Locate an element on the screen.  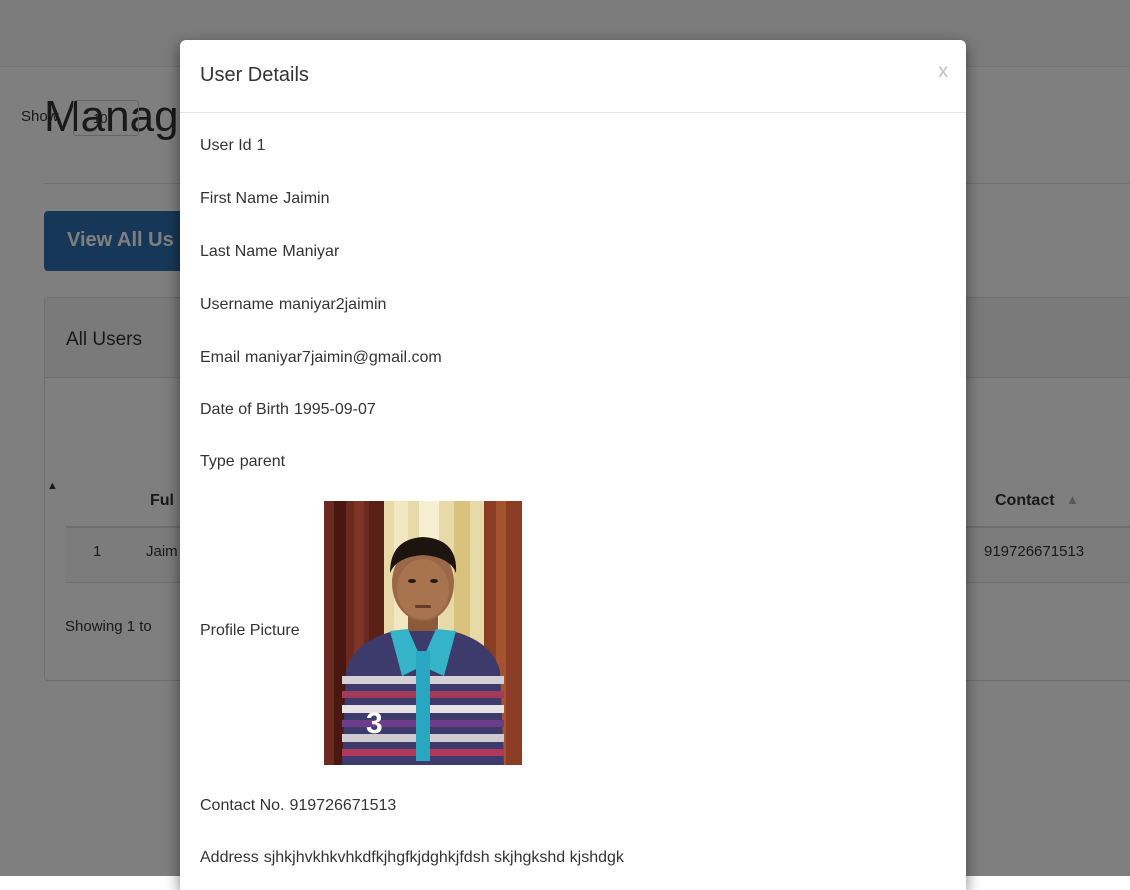
field-label: Address is located at coordinates (229, 857).